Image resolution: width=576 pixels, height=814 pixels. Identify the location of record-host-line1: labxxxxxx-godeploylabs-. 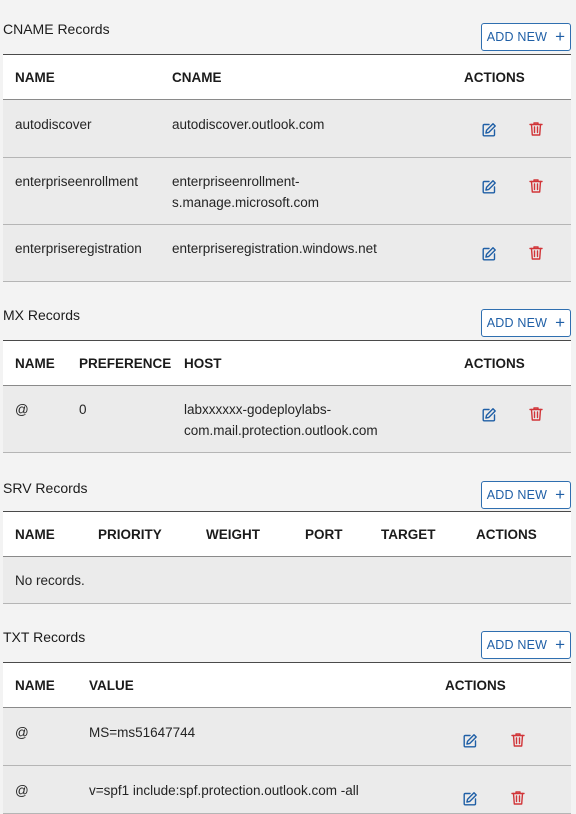
(258, 409).